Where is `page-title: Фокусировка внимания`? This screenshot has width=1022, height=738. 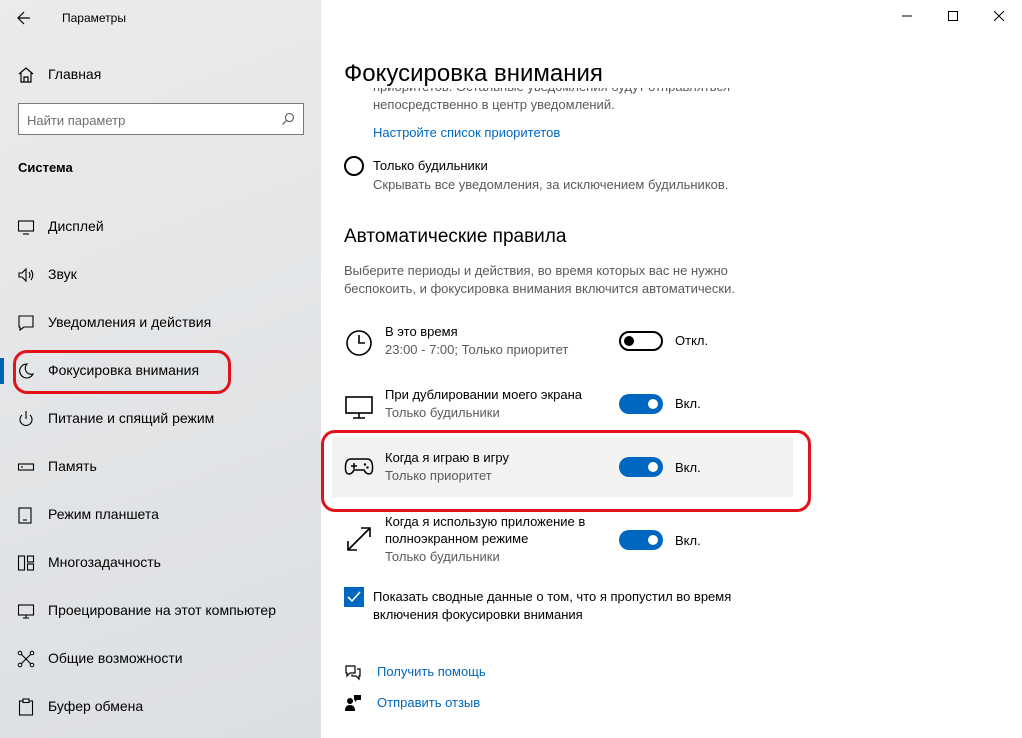 page-title: Фокусировка внимания is located at coordinates (473, 73).